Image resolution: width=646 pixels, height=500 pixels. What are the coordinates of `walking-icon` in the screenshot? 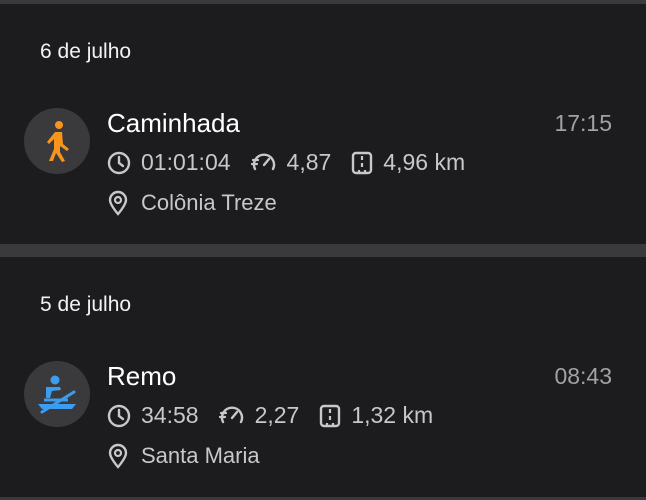 It's located at (58, 141).